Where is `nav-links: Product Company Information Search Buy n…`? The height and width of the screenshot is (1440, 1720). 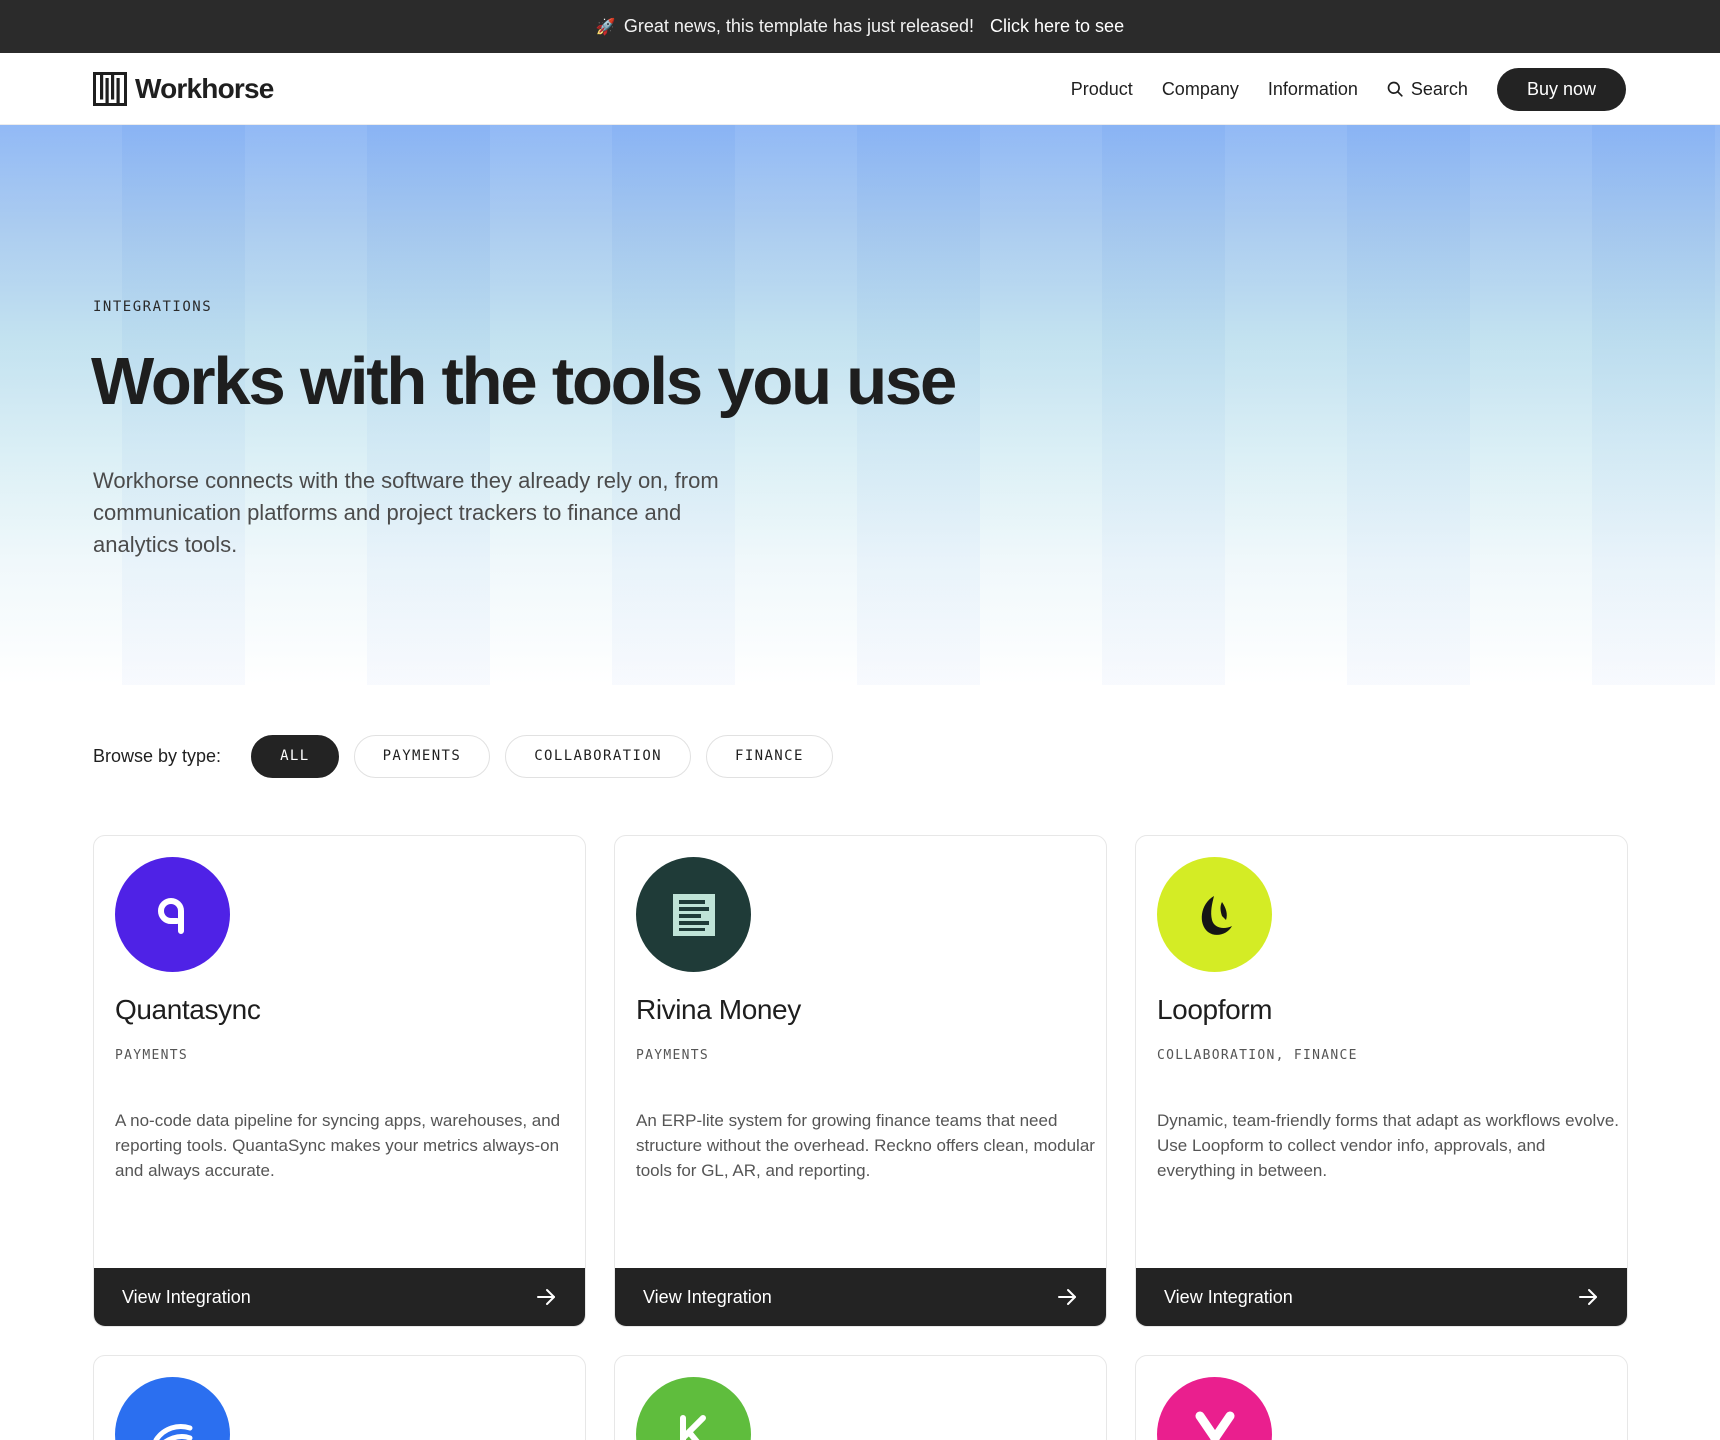
nav-links: Product Company Information Search Buy n… is located at coordinates (1348, 89).